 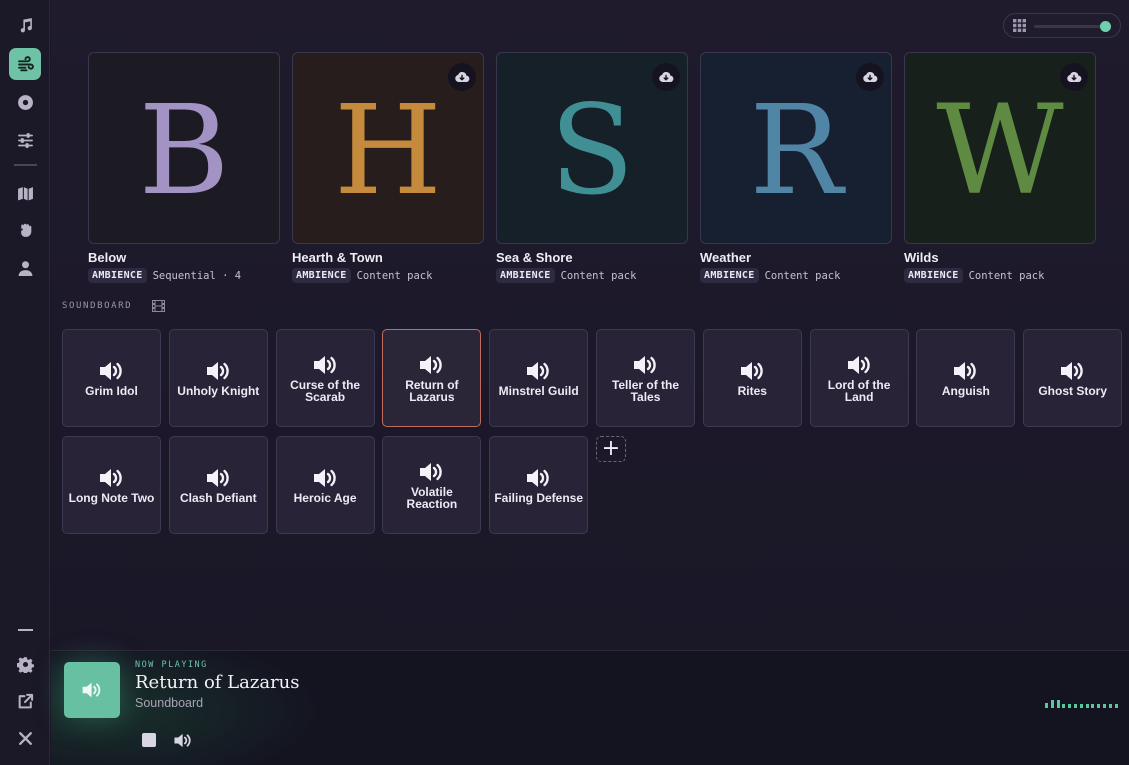 What do you see at coordinates (25, 268) in the screenshot?
I see `sidebar-item-profile` at bounding box center [25, 268].